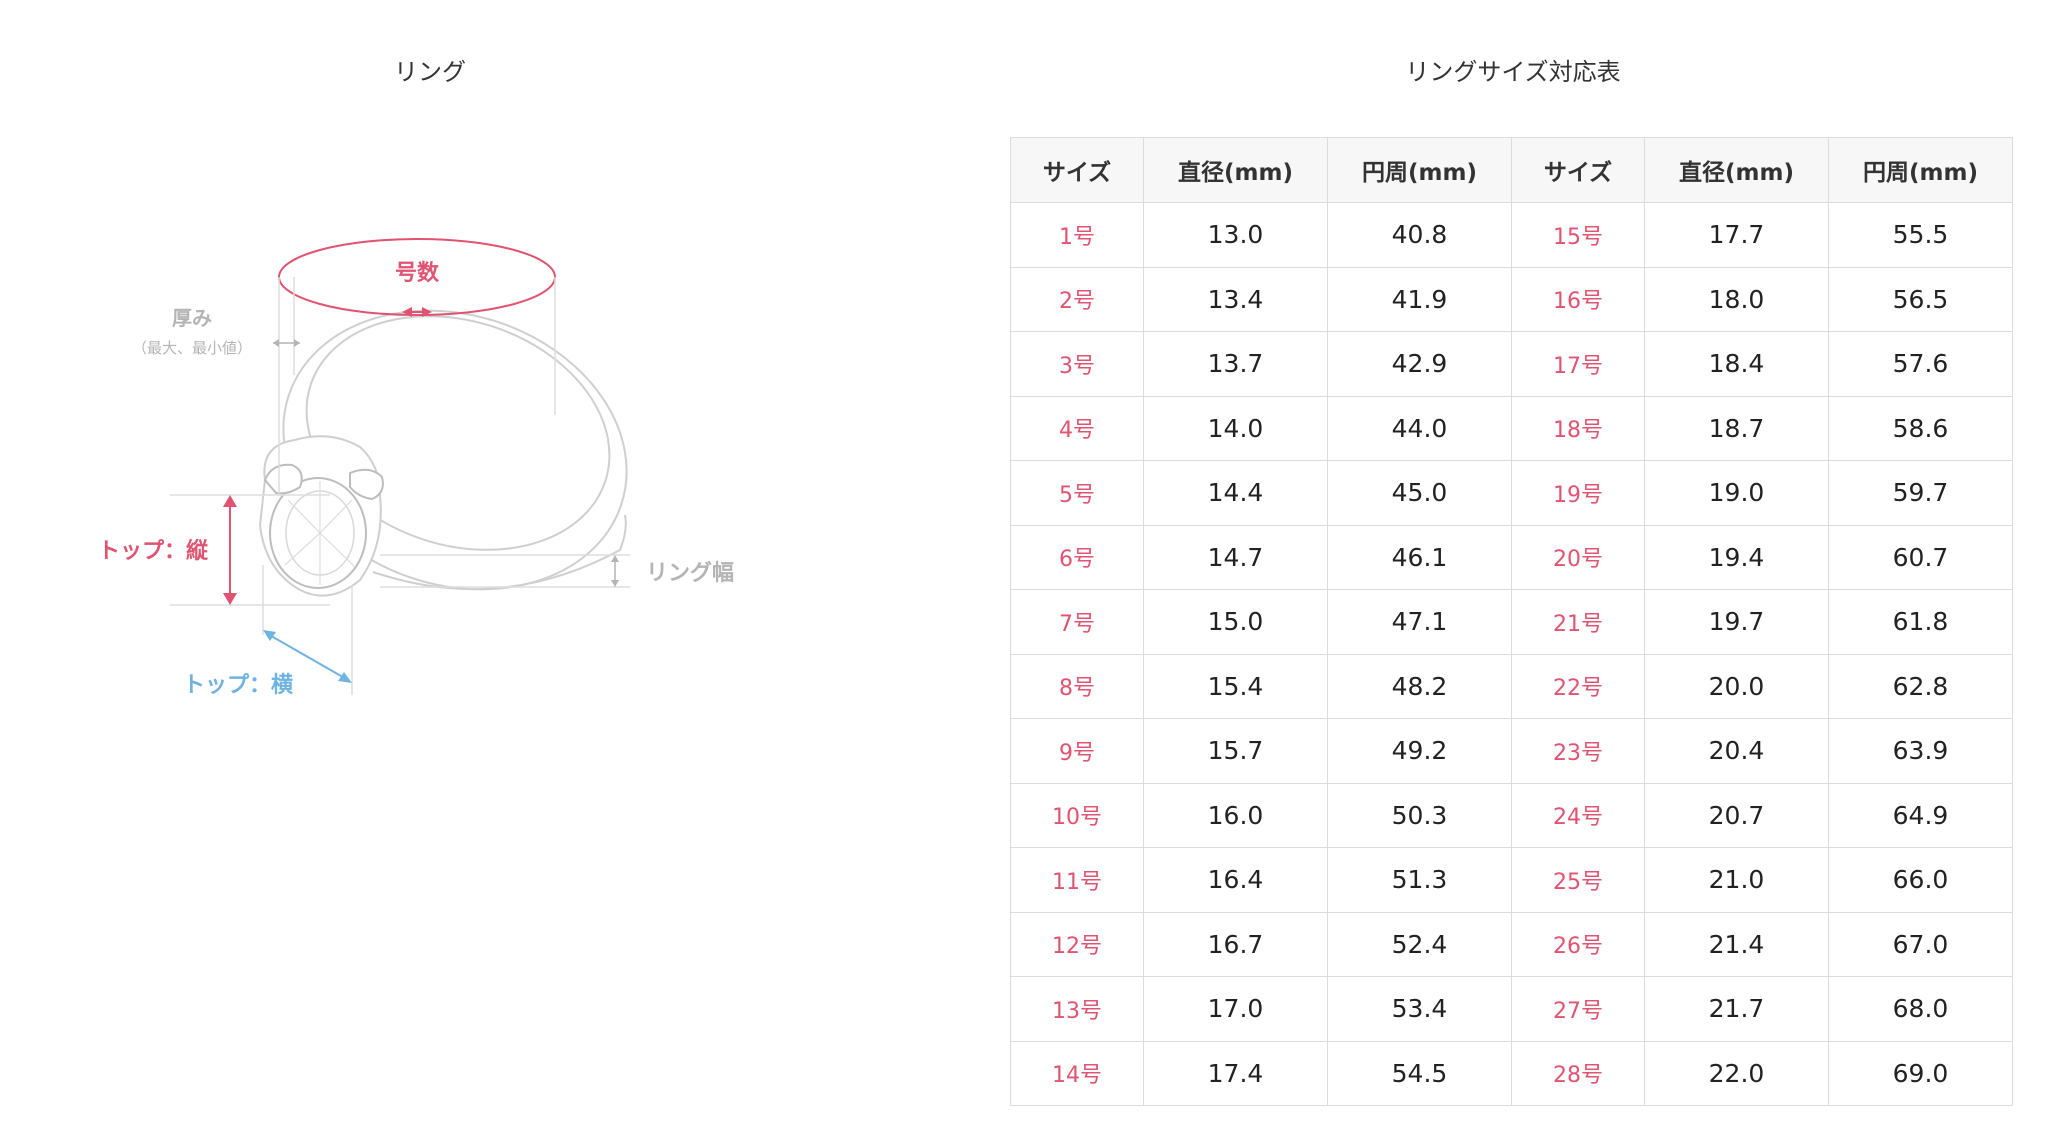 The image size is (2060, 1135). I want to click on size-cell: 18号, so click(1578, 428).